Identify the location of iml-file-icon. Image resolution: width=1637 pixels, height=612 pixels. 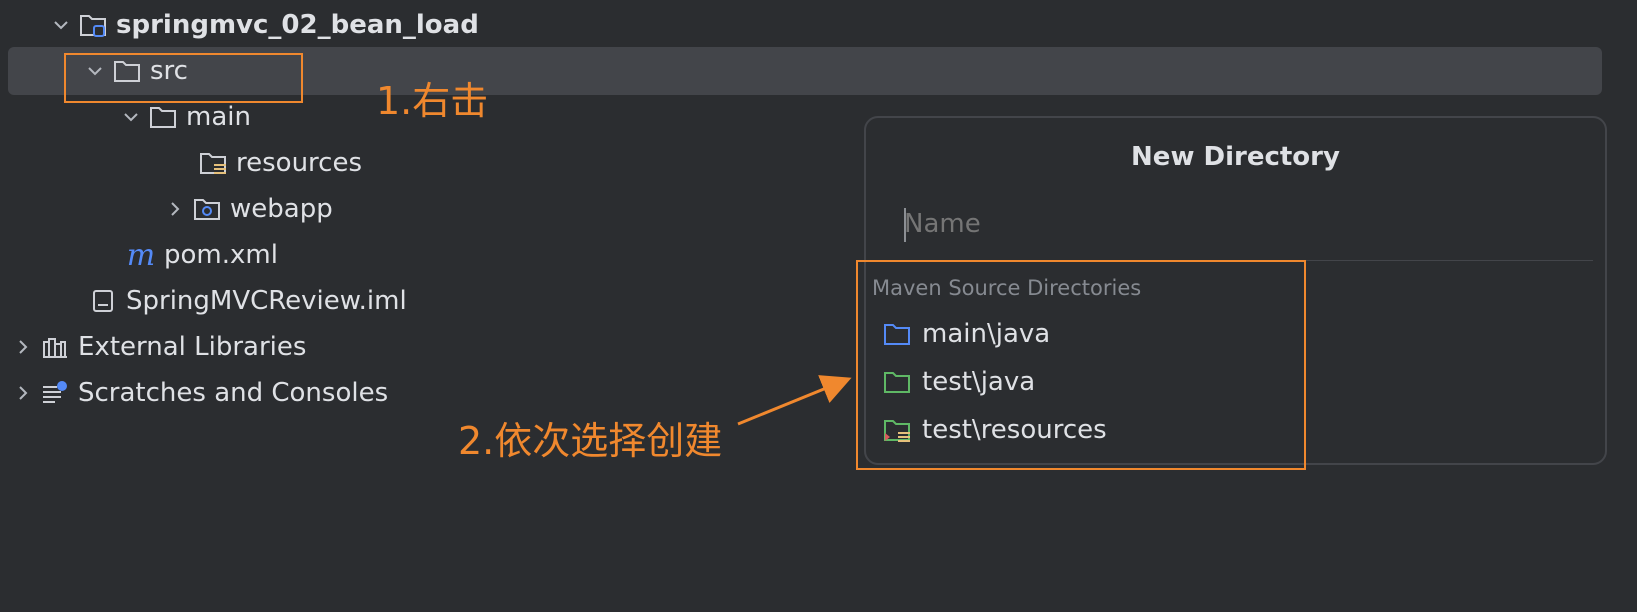
(103, 301).